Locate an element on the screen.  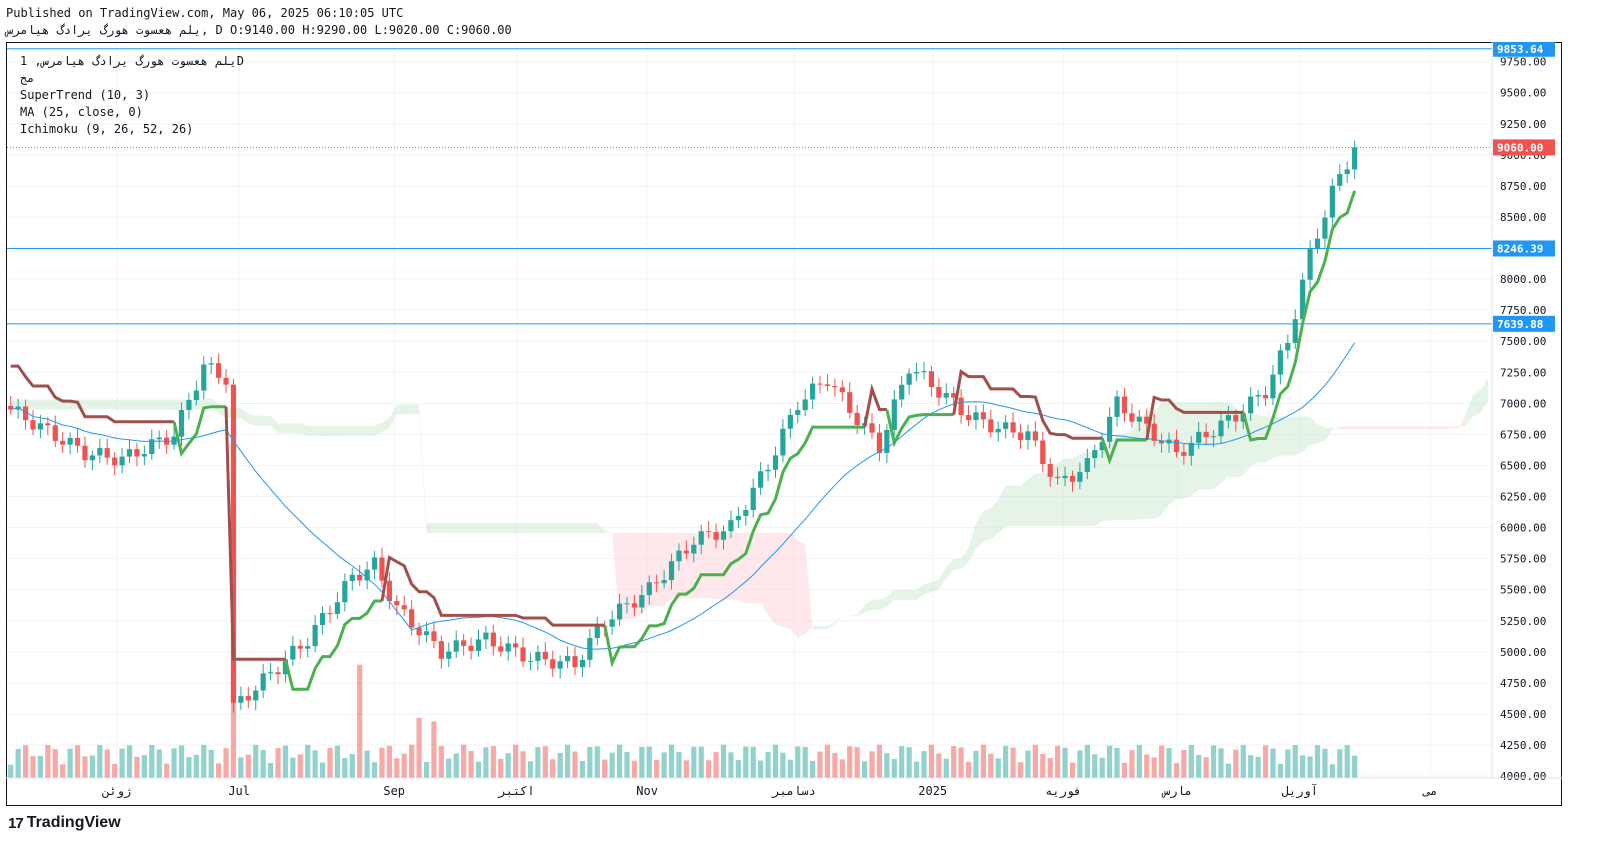
y-tick-label: 8000.00 is located at coordinates (1523, 279).